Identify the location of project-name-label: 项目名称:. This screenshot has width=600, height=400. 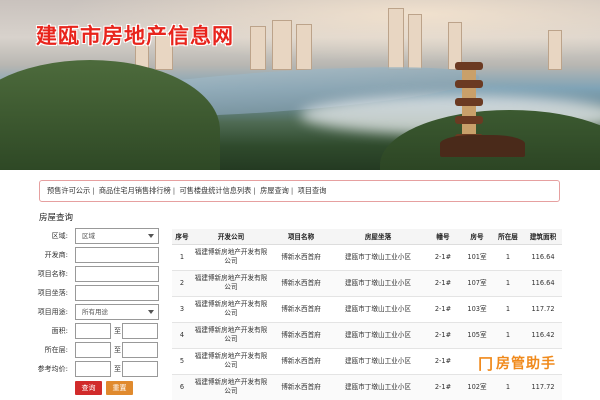
(52, 274).